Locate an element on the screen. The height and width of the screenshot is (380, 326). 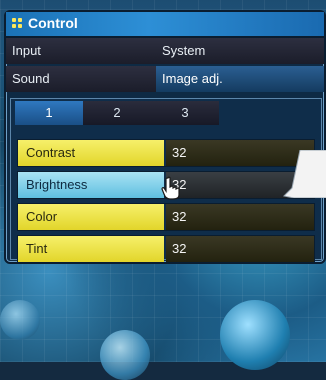
setting-row-color: Color 32 is located at coordinates (166, 217).